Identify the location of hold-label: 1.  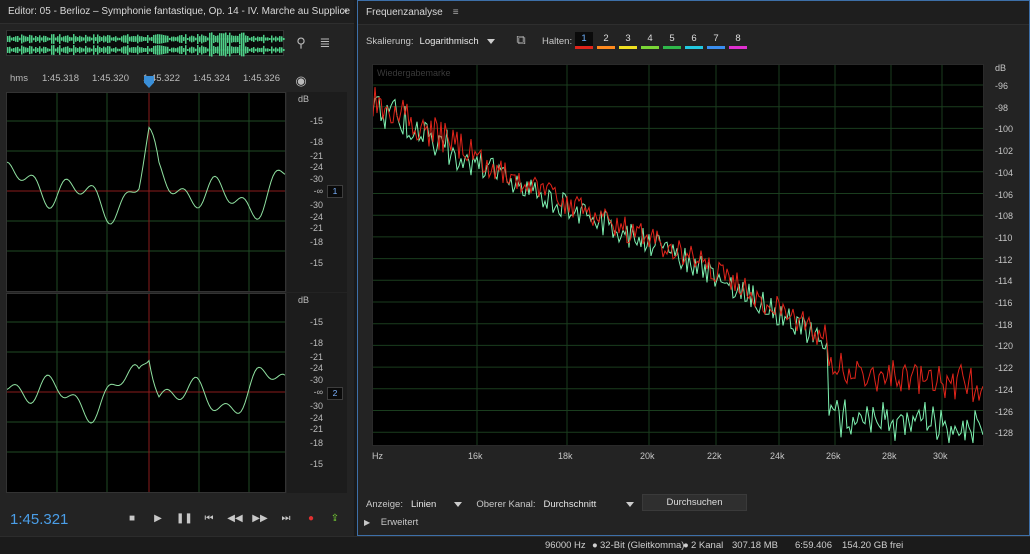
(584, 38).